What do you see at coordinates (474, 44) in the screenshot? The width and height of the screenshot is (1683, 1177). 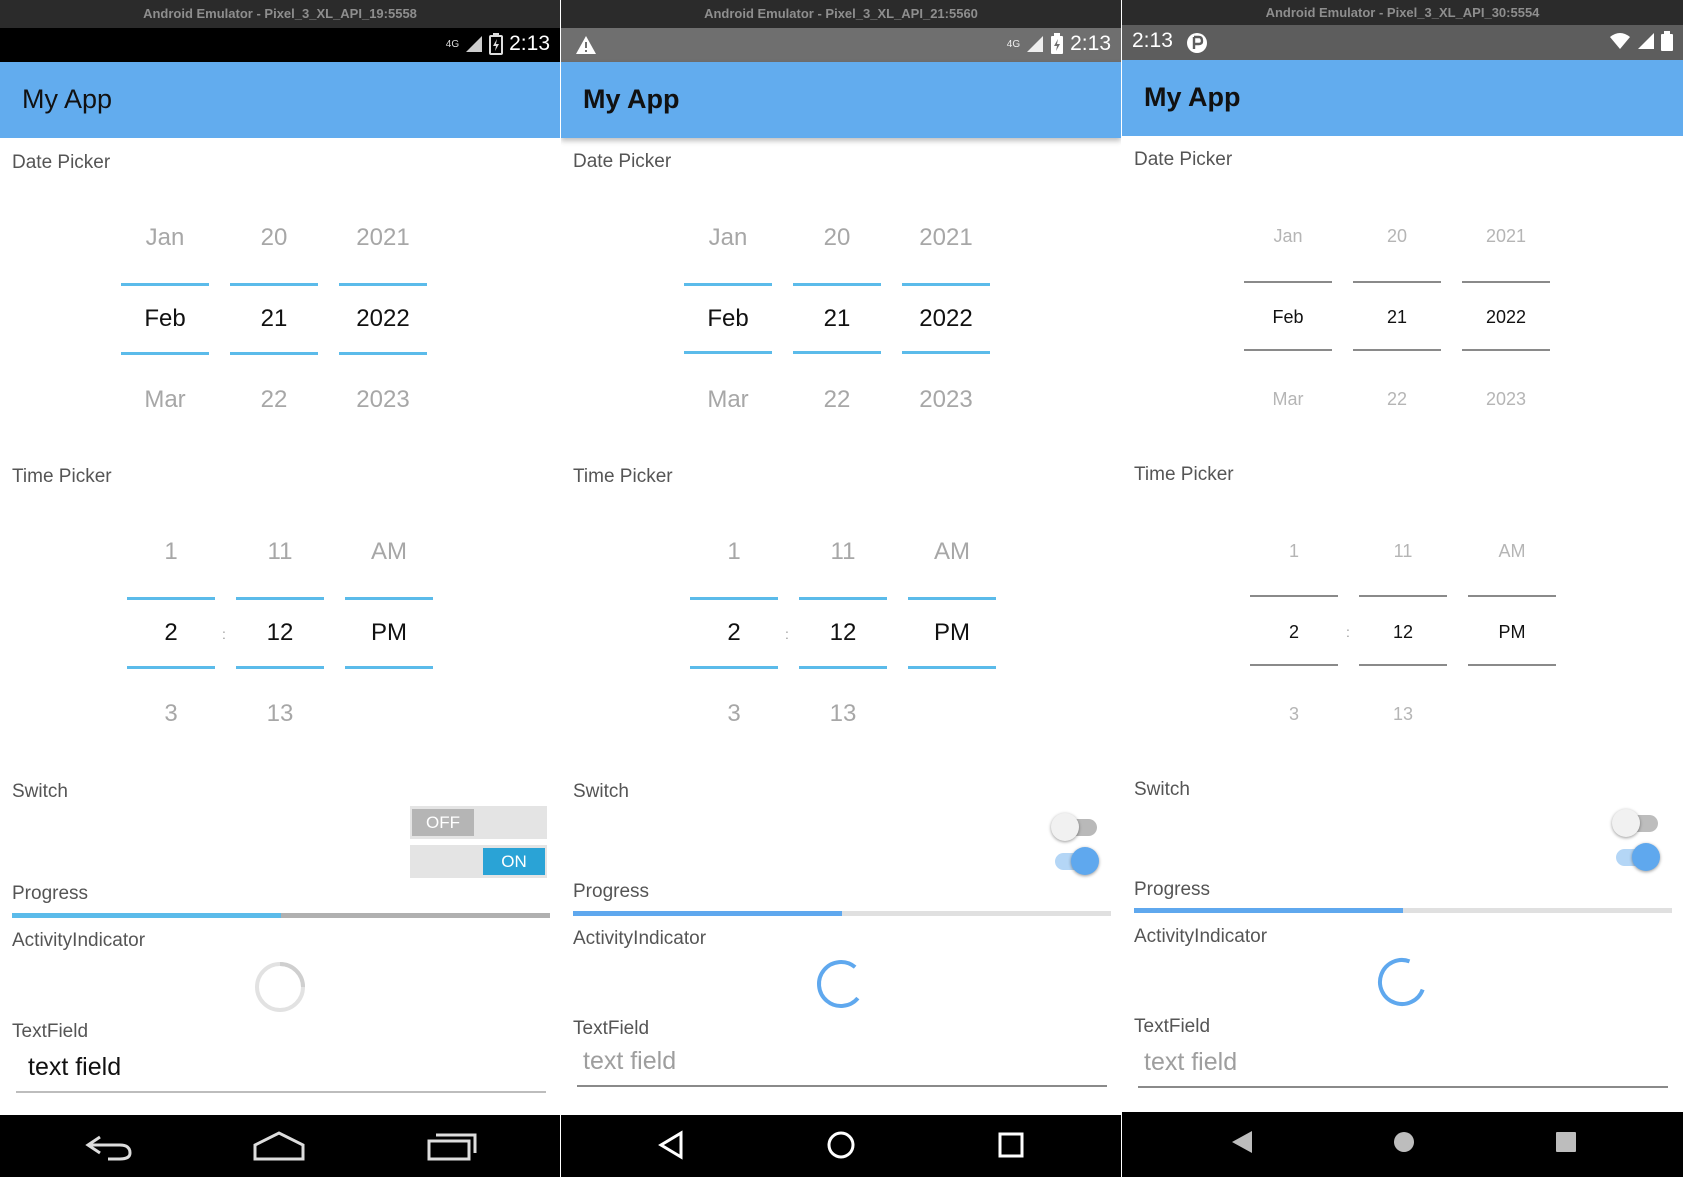 I see `signal-icon` at bounding box center [474, 44].